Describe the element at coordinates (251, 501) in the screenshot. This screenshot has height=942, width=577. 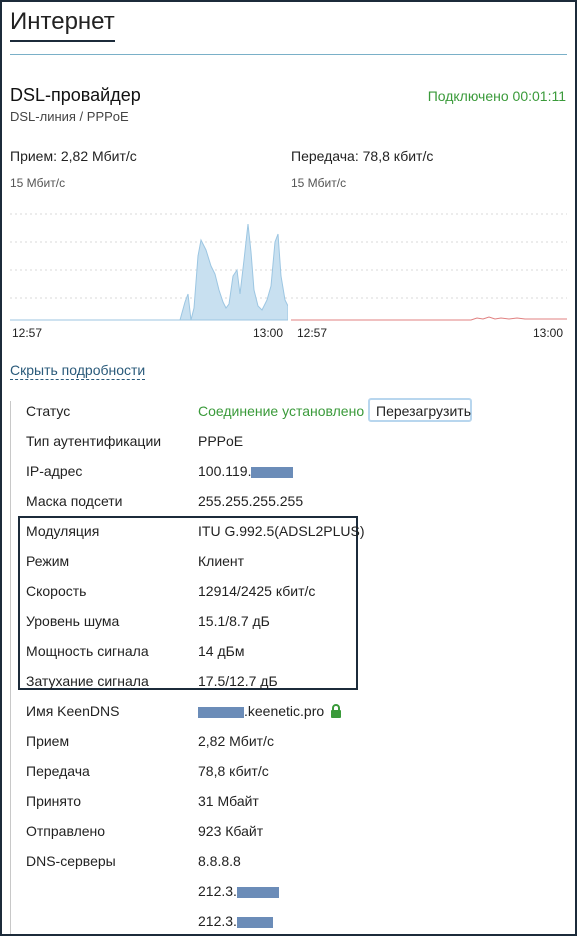
I see `subnet-mask-value: 255.255.255.255` at that location.